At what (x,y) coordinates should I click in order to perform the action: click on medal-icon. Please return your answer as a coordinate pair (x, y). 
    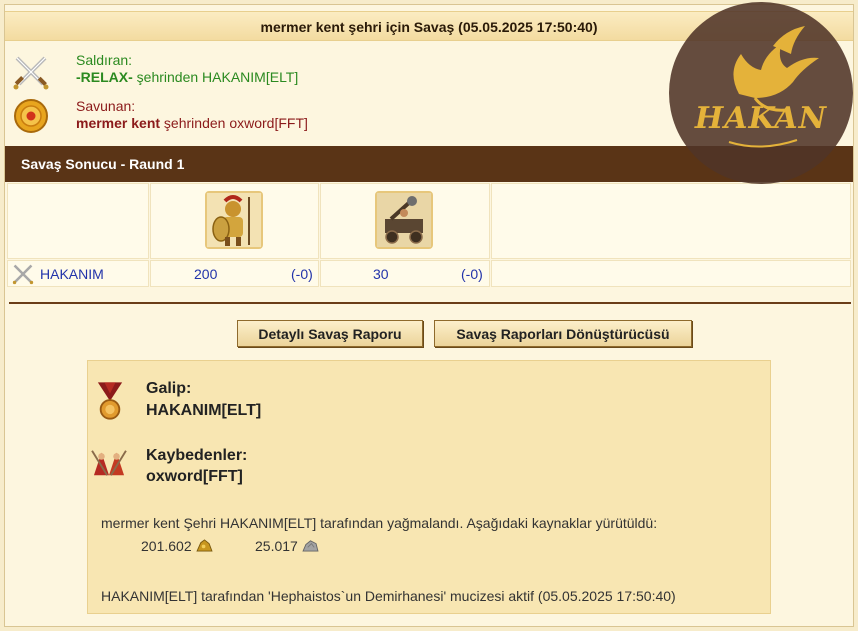
    Looking at the image, I should click on (110, 401).